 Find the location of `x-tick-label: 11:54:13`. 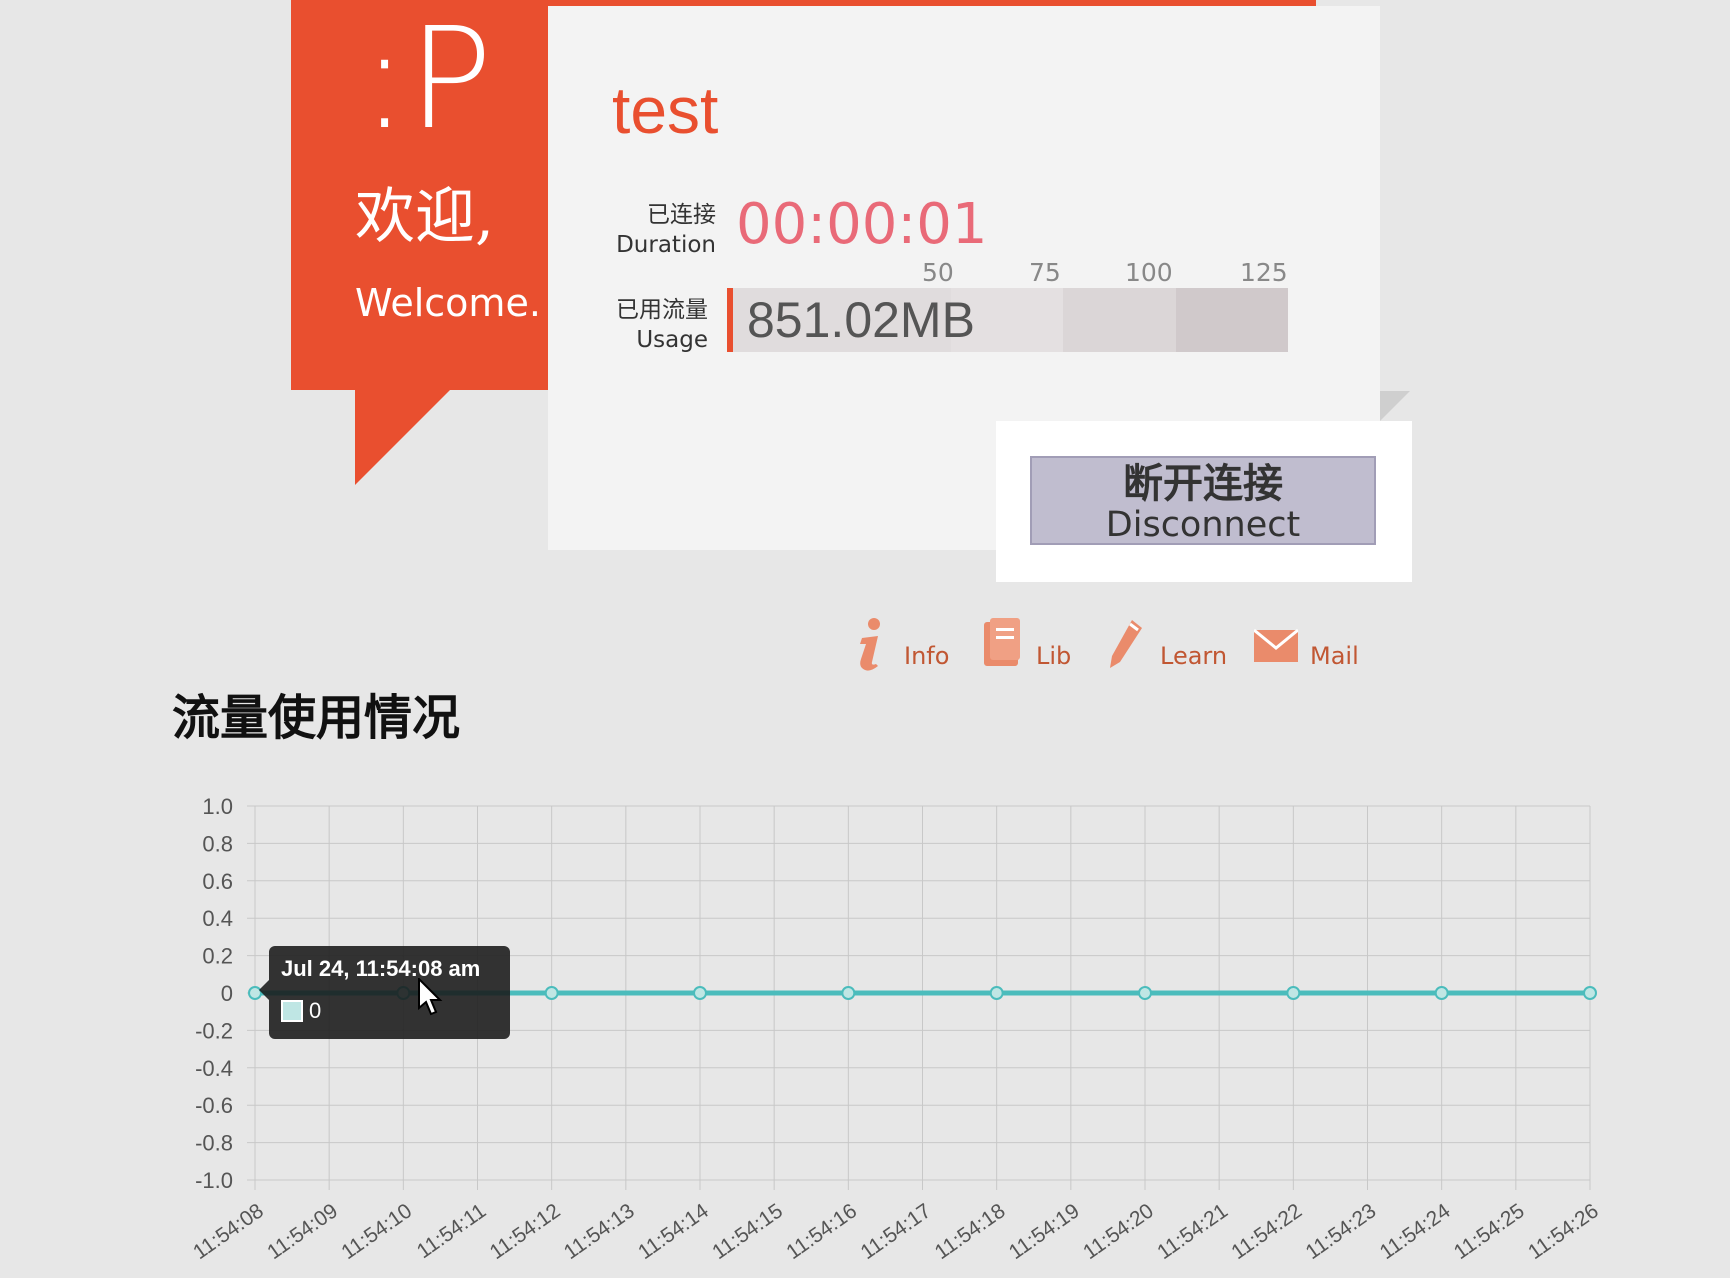

x-tick-label: 11:54:13 is located at coordinates (599, 1231).